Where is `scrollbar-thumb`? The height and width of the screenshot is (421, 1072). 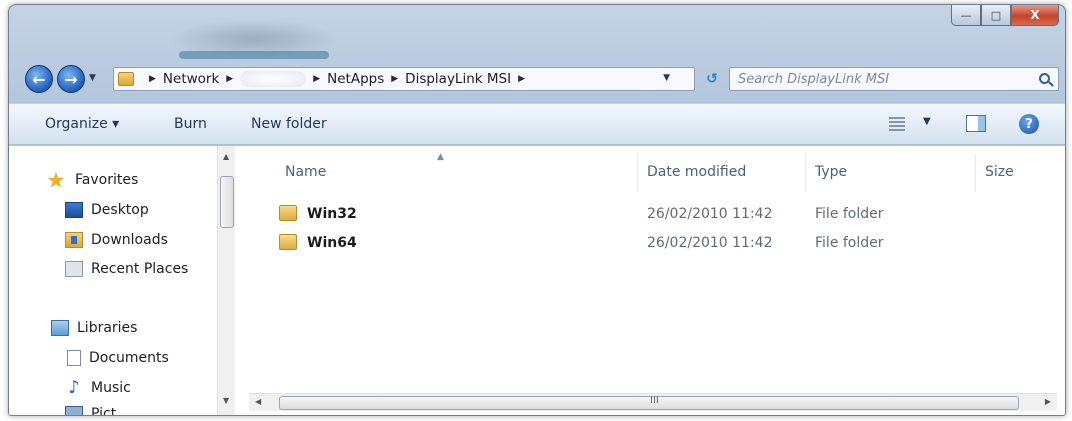
scrollbar-thumb is located at coordinates (227, 202).